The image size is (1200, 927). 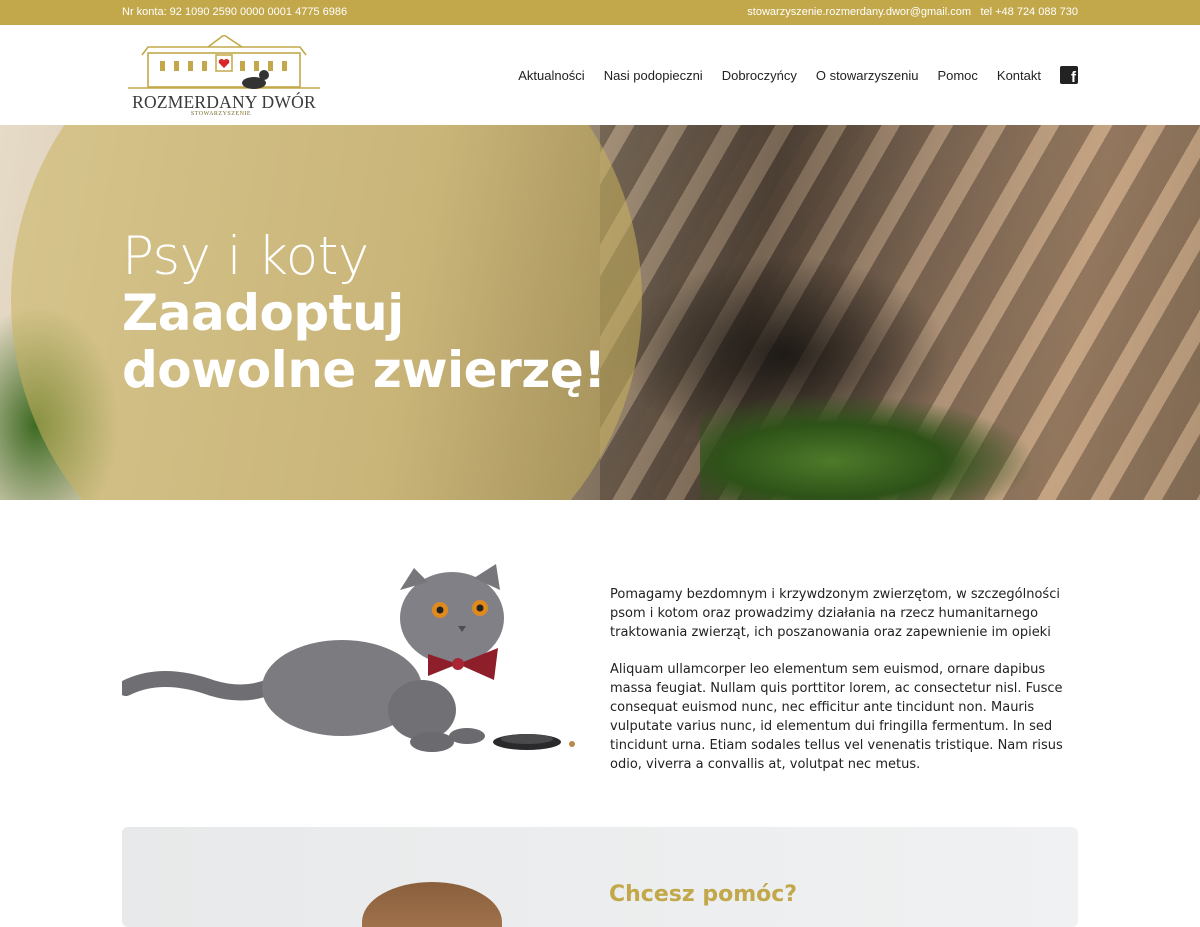 I want to click on nav-item-o-stowarzyszeniu: O stowarzyszeniu, so click(x=867, y=75).